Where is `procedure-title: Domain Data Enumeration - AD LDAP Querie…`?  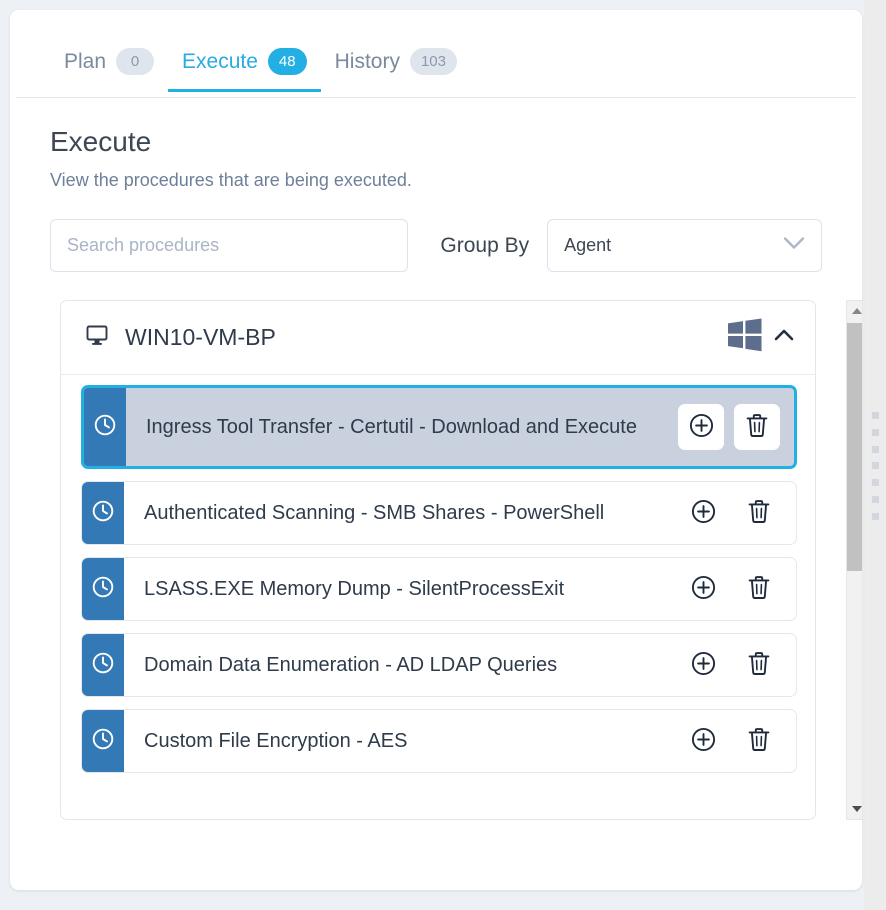 procedure-title: Domain Data Enumeration - AD LDAP Querie… is located at coordinates (351, 664).